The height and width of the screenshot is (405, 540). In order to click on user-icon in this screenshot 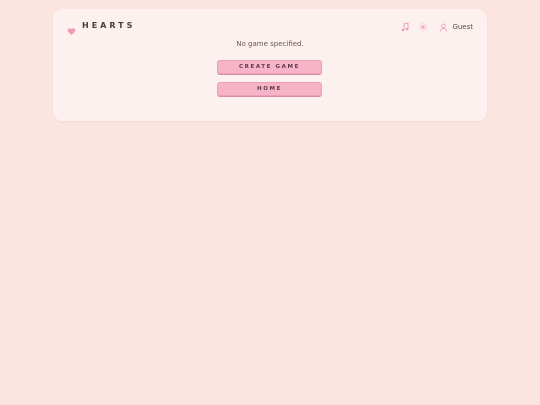, I will do `click(443, 27)`.